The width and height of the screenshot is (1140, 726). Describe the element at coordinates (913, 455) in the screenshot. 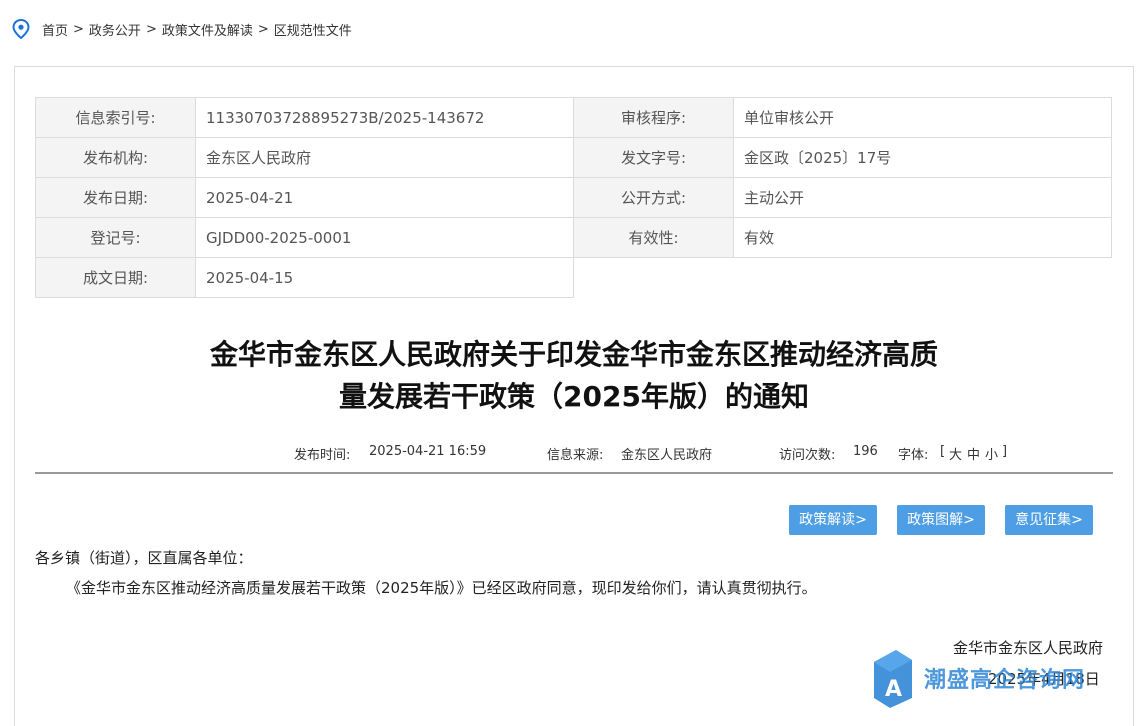

I see `font-size-label: 字体:` at that location.